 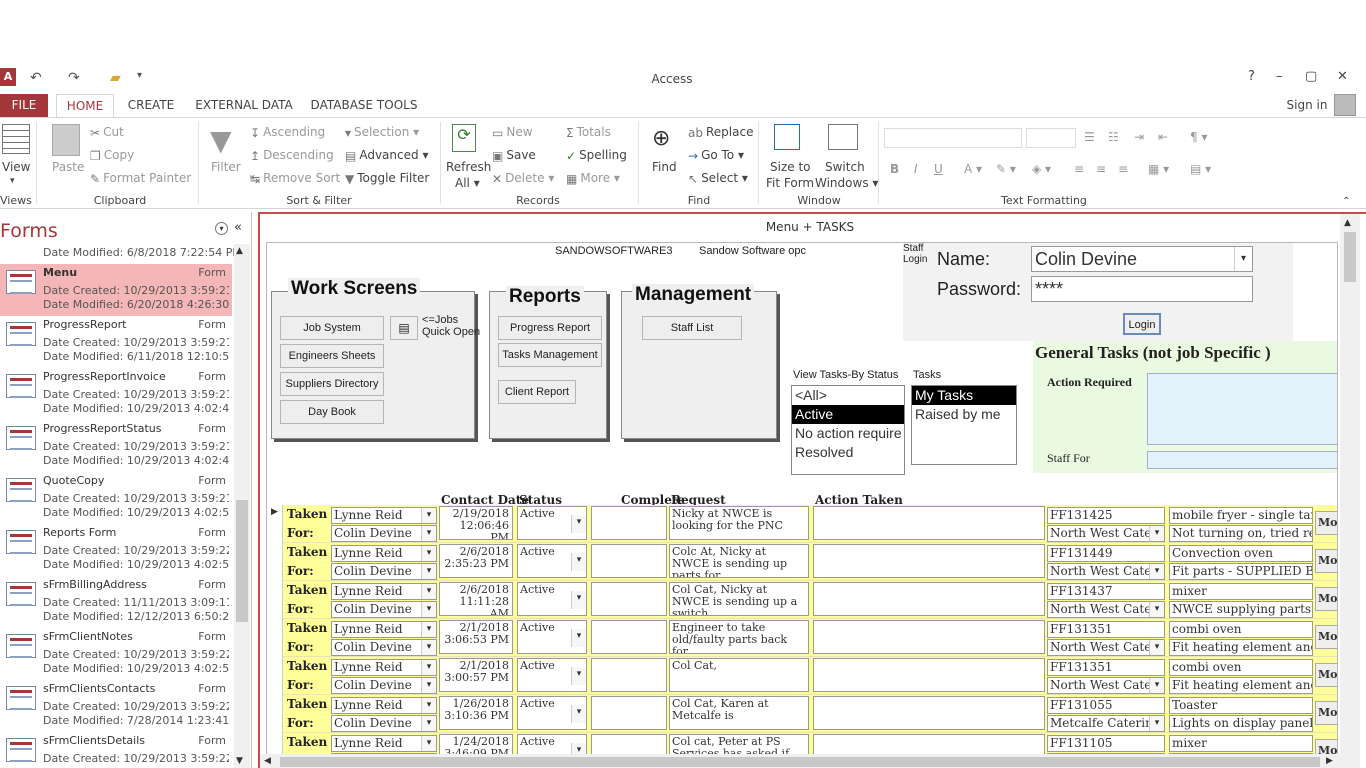 I want to click on align-left-icon: ≡, so click(x=1079, y=169).